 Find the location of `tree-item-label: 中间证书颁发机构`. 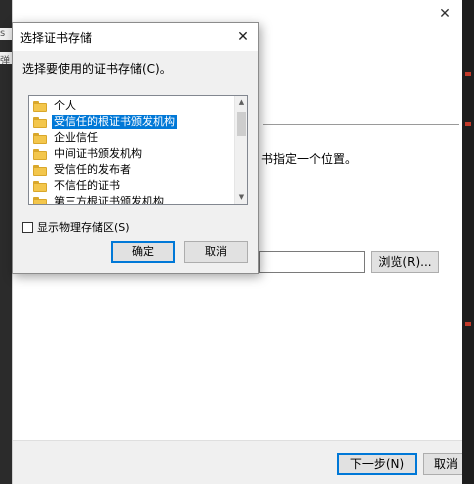

tree-item-label: 中间证书颁发机构 is located at coordinates (98, 153).